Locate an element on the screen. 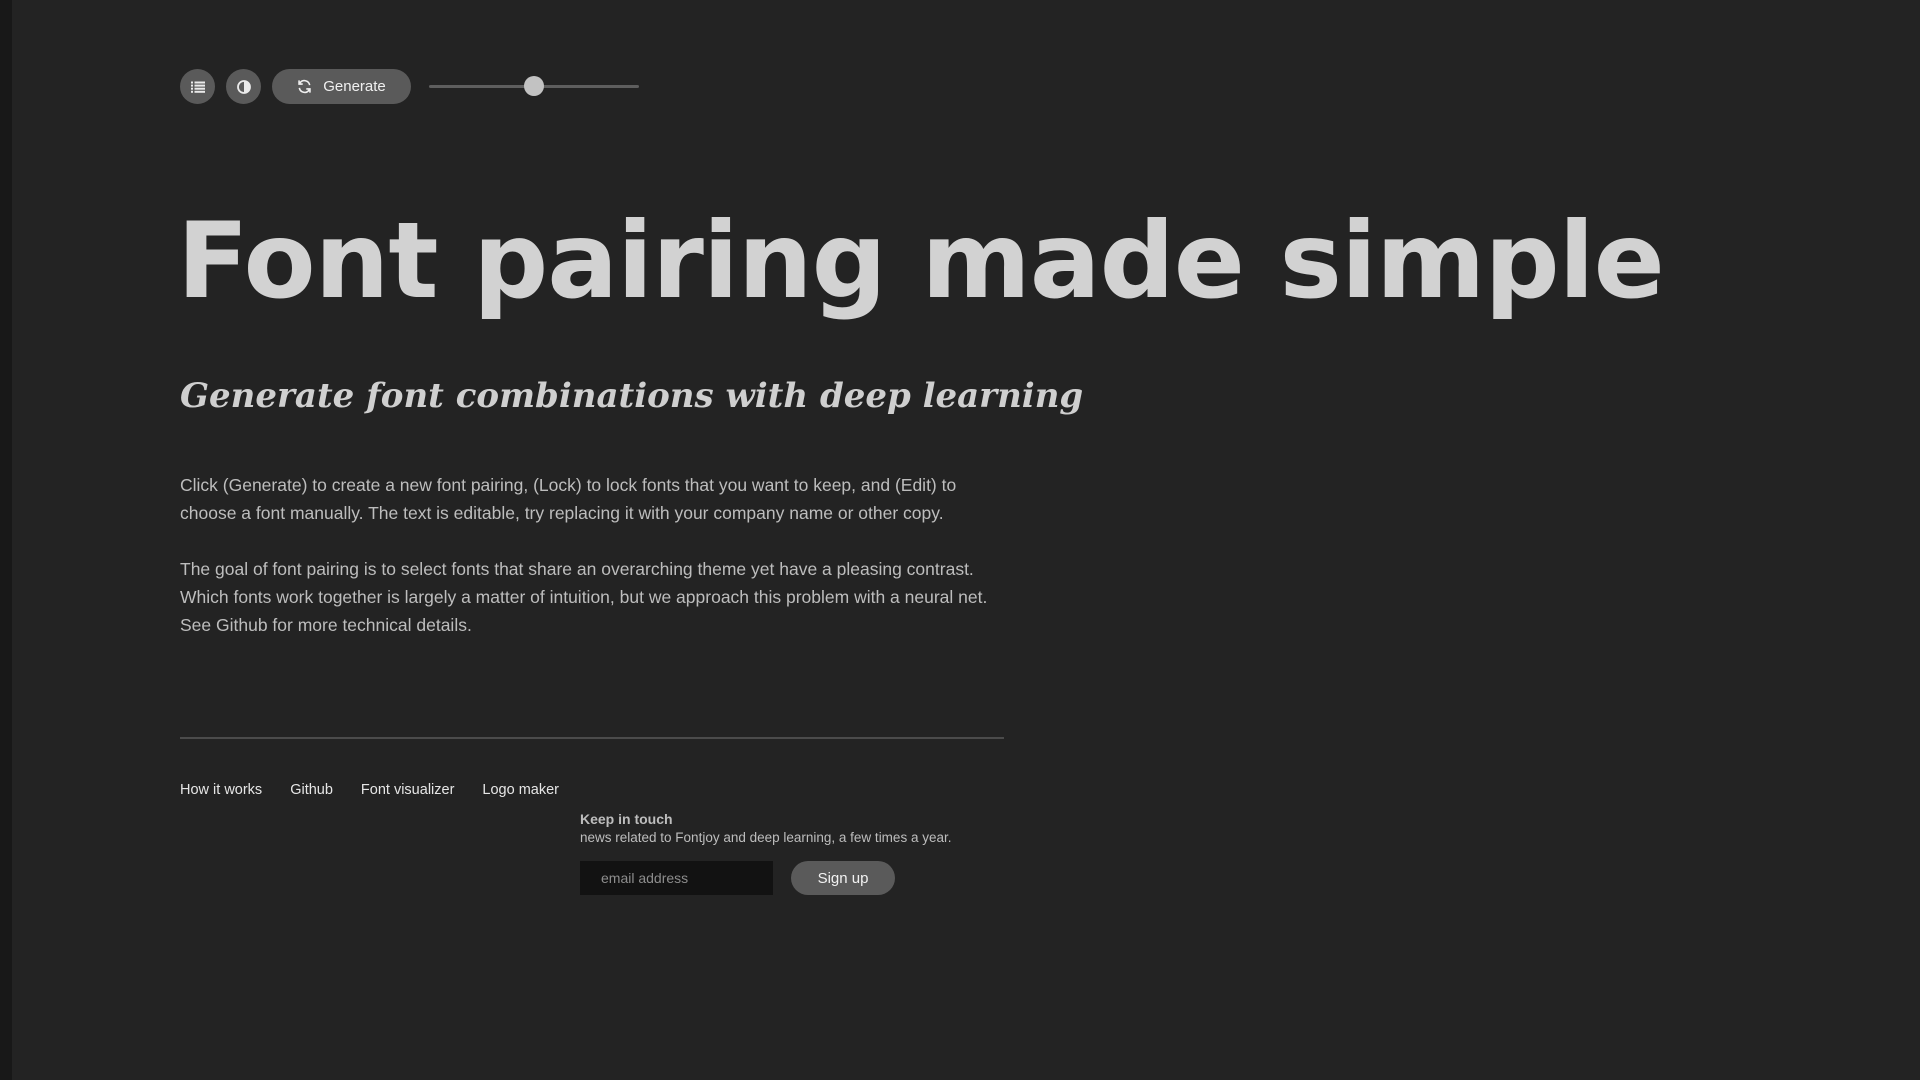  link-github: Github is located at coordinates (311, 790).